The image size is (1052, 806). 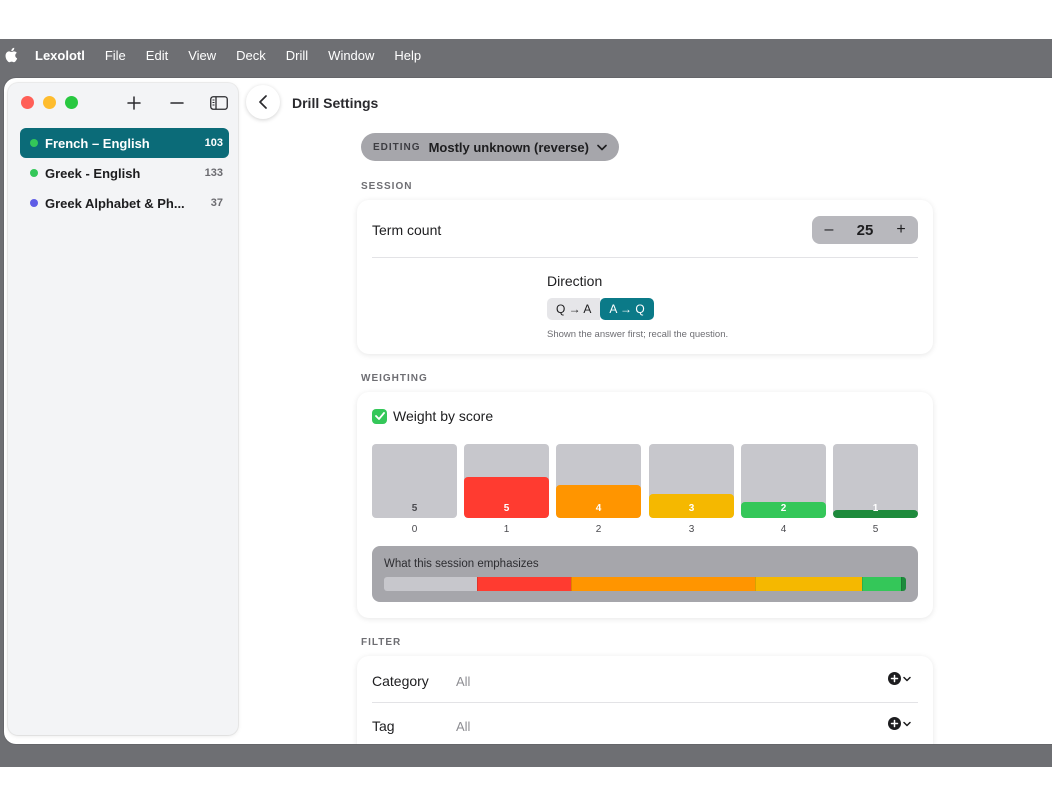 I want to click on filter-tag-label: Tag, so click(x=383, y=726).